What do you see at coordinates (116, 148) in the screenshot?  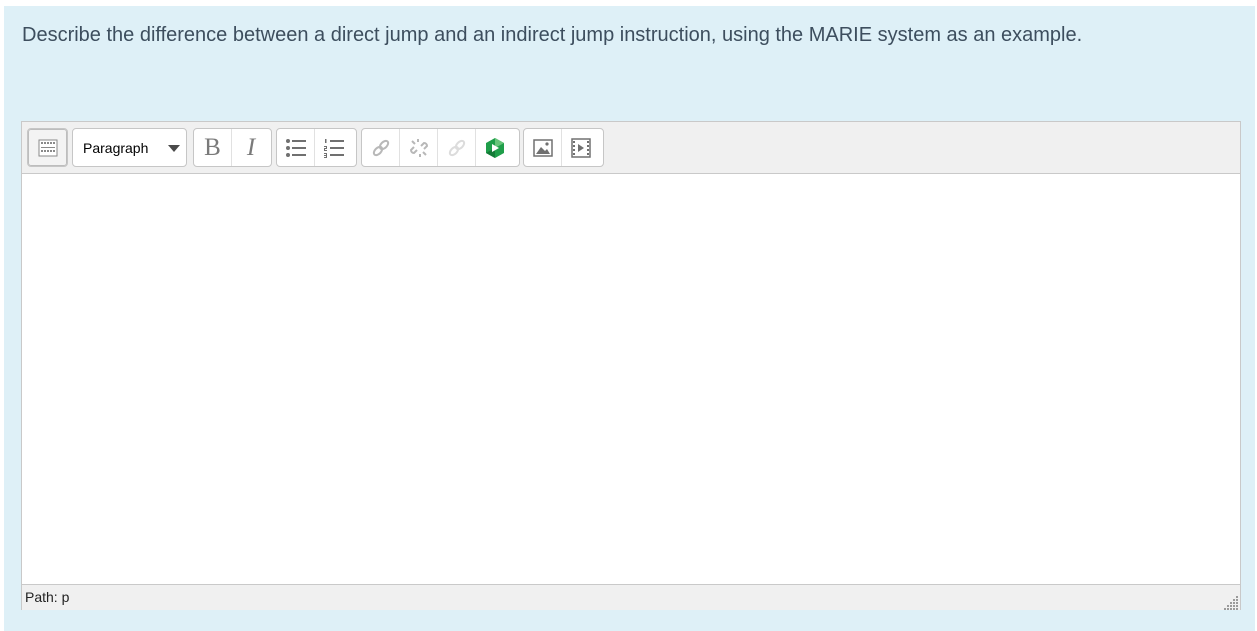 I see `paragraph-format-label: Paragraph` at bounding box center [116, 148].